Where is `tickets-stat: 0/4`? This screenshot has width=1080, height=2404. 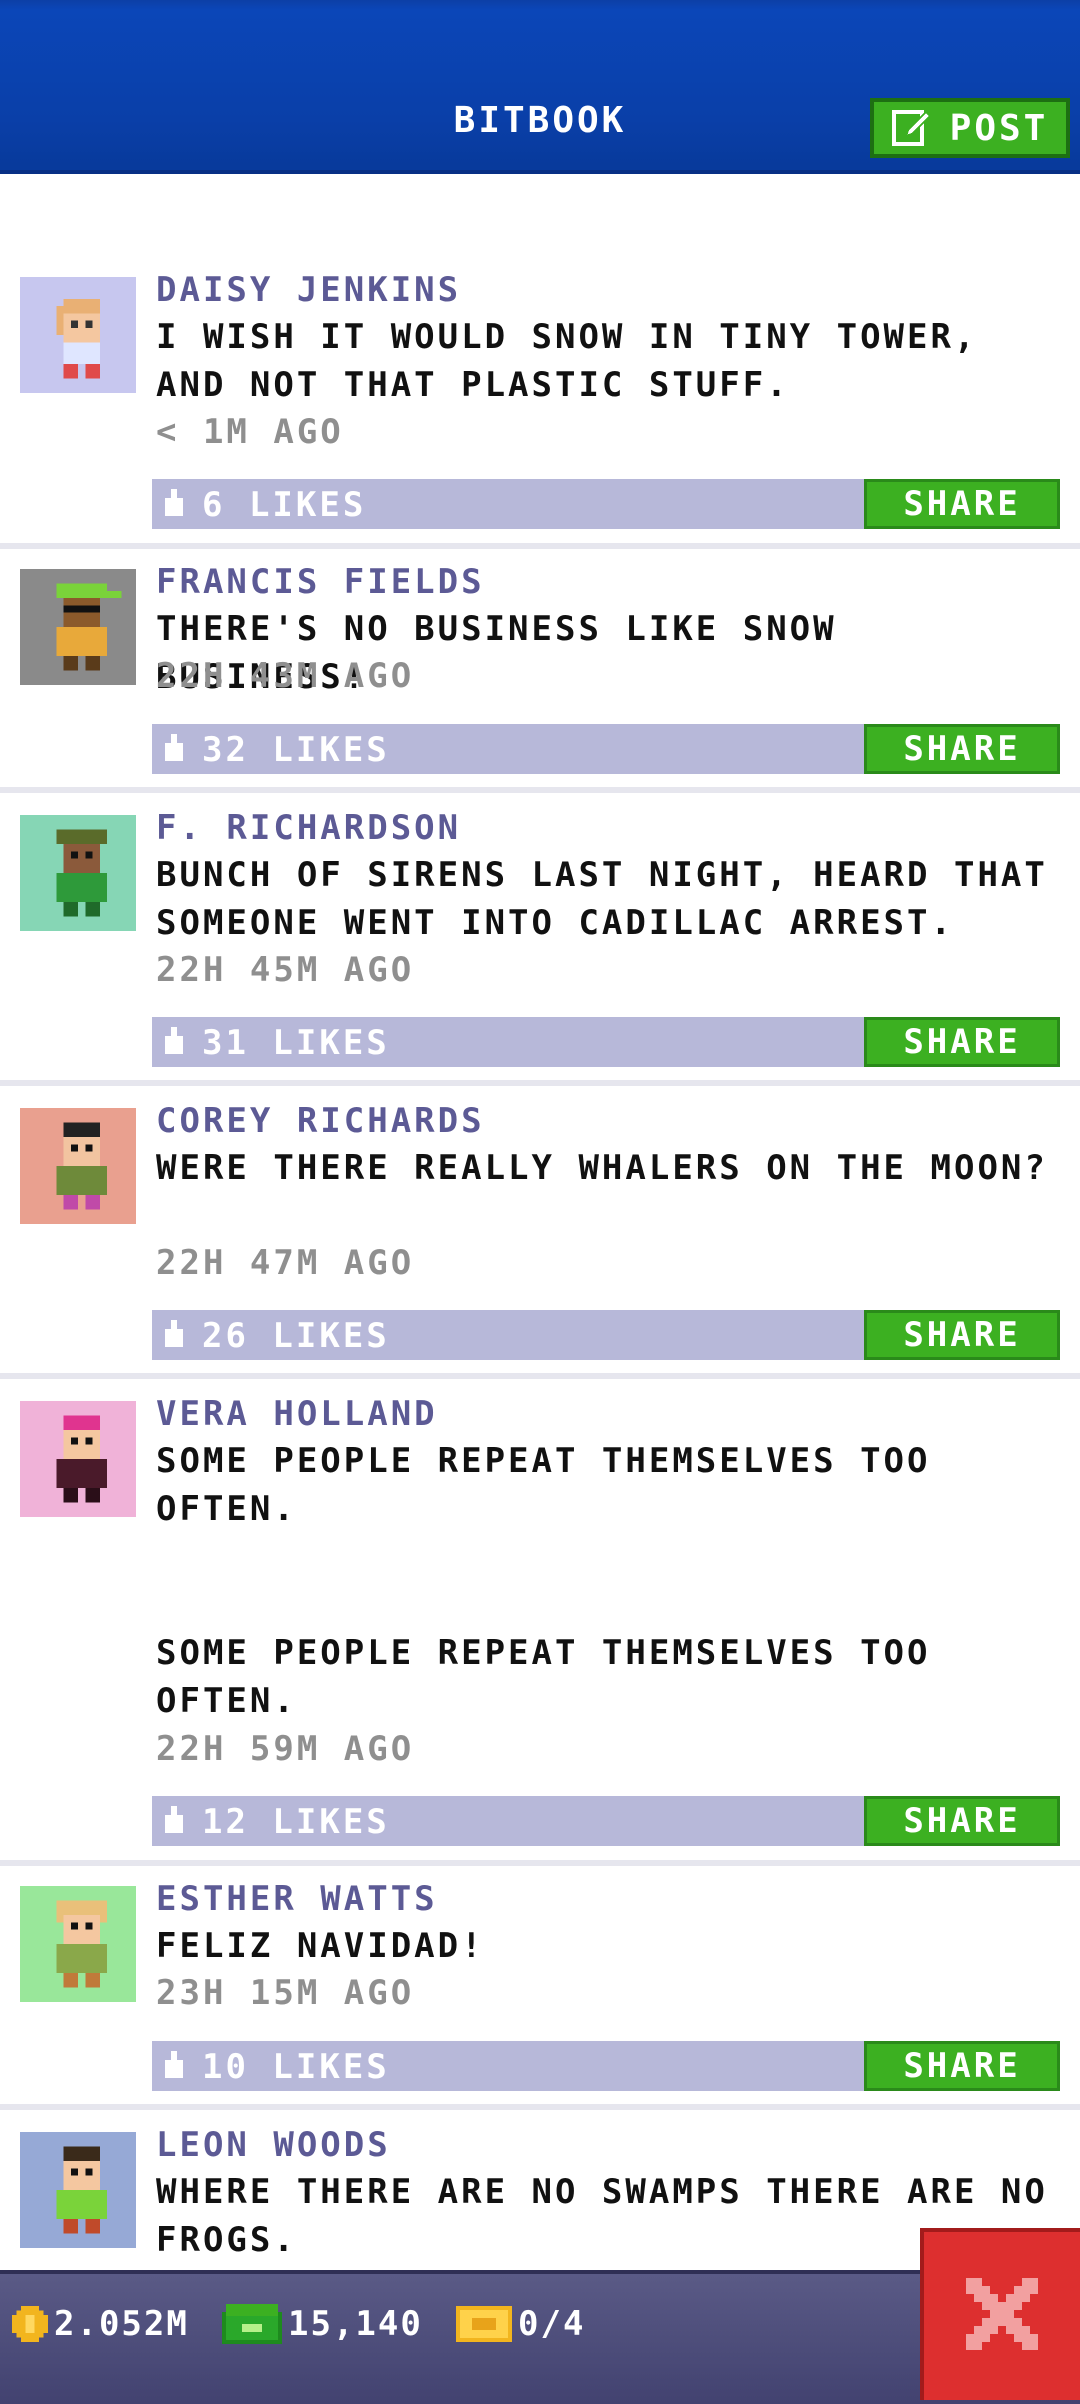 tickets-stat: 0/4 is located at coordinates (520, 2324).